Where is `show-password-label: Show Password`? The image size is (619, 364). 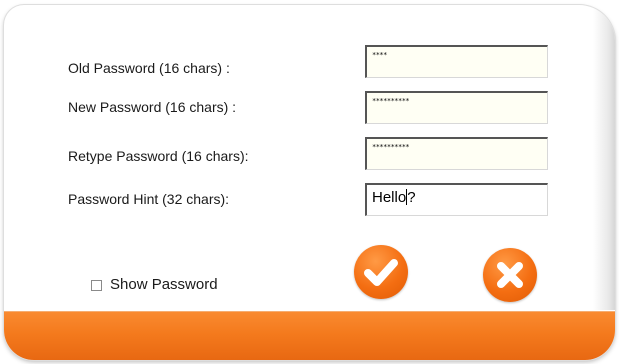
show-password-label: Show Password is located at coordinates (164, 284).